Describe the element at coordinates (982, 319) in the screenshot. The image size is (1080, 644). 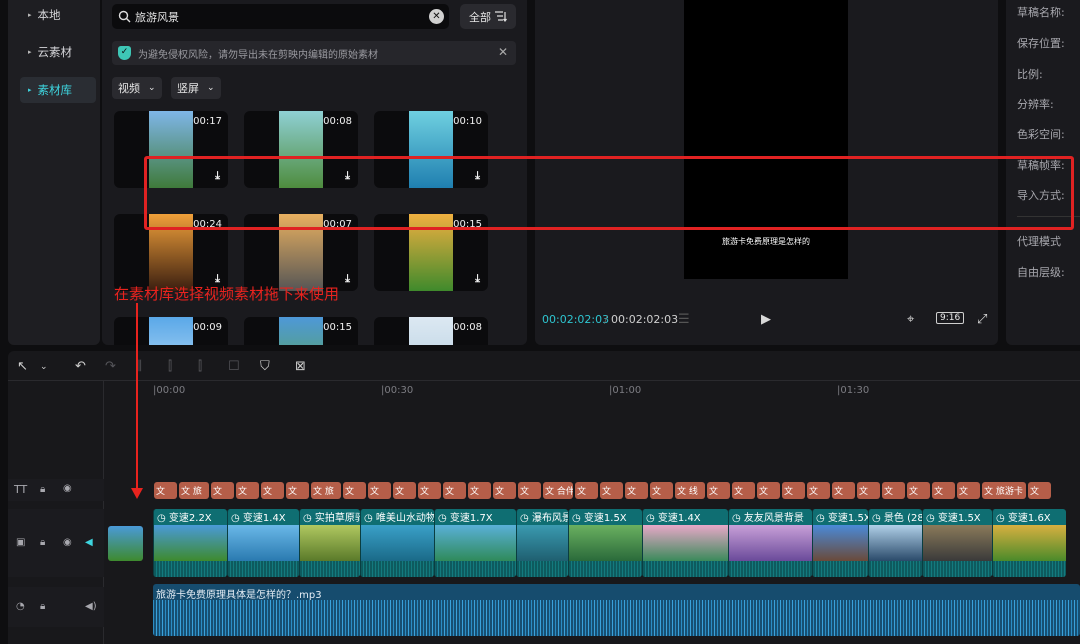
I see `fullscreen-icon: ⤢` at that location.